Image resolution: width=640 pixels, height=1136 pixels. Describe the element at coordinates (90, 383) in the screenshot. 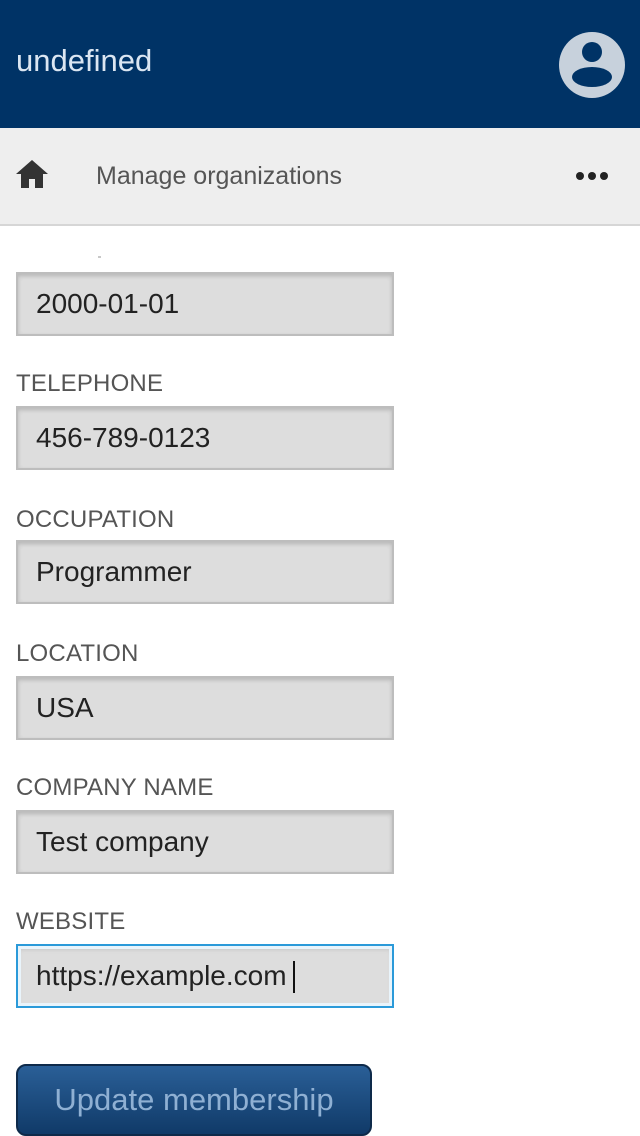

I see `telephone-label: TELEPHONE` at that location.